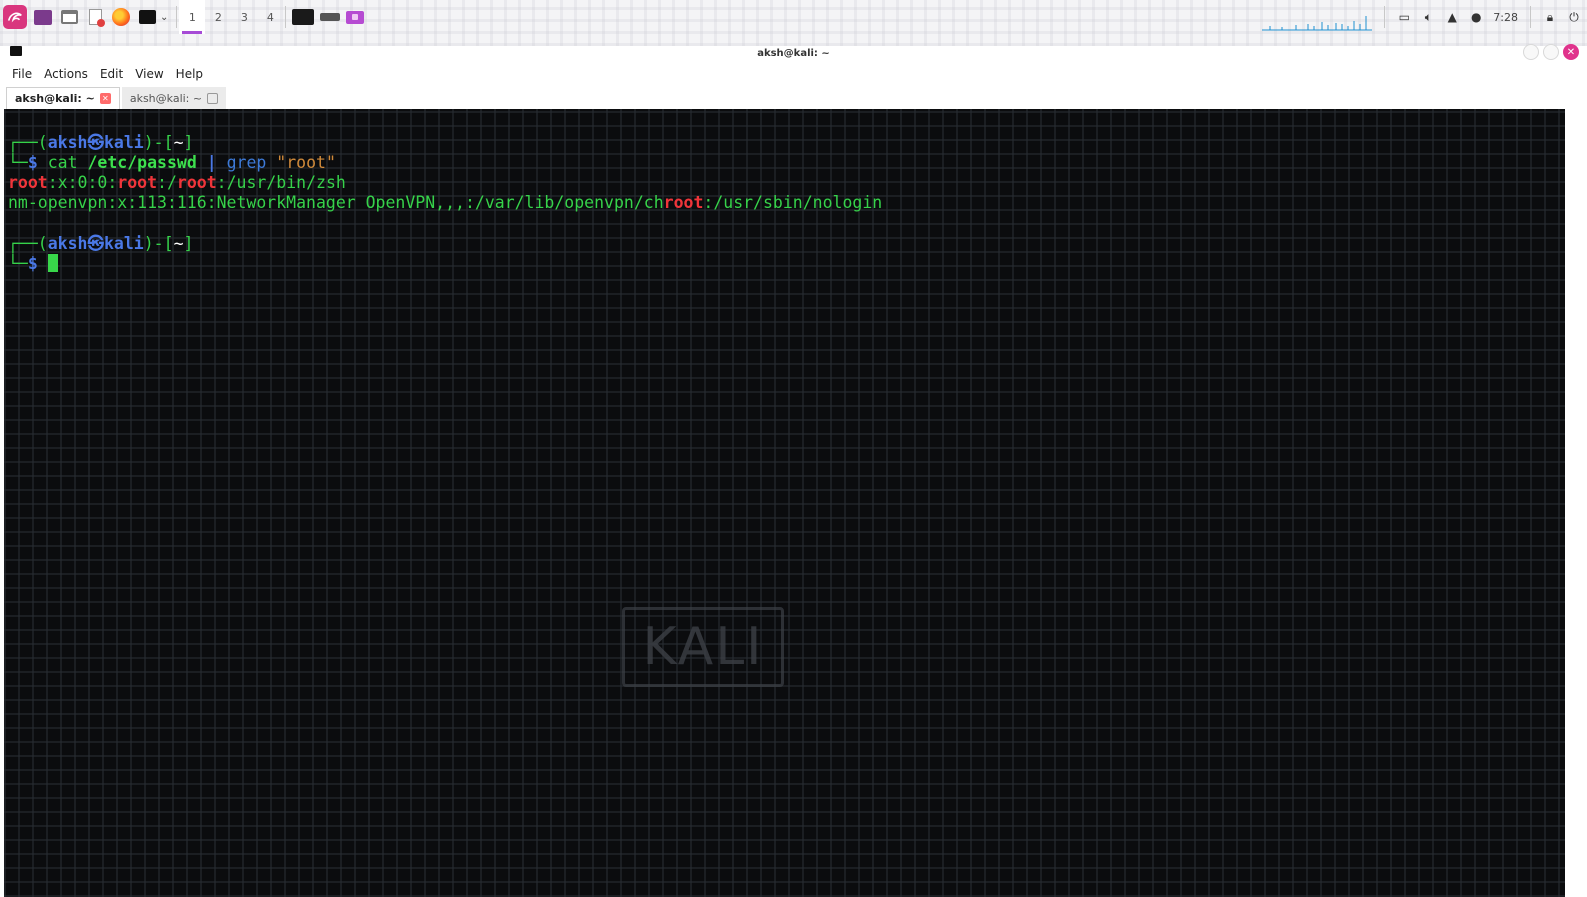 This screenshot has width=1587, height=897. Describe the element at coordinates (22, 74) in the screenshot. I see `menu-file: File` at that location.